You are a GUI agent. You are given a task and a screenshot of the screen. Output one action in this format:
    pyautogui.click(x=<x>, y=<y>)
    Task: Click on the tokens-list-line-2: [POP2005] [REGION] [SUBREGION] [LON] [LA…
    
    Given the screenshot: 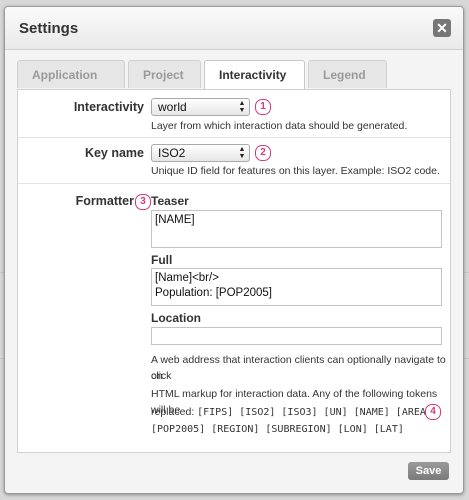 What is the action you would take?
    pyautogui.click(x=277, y=429)
    